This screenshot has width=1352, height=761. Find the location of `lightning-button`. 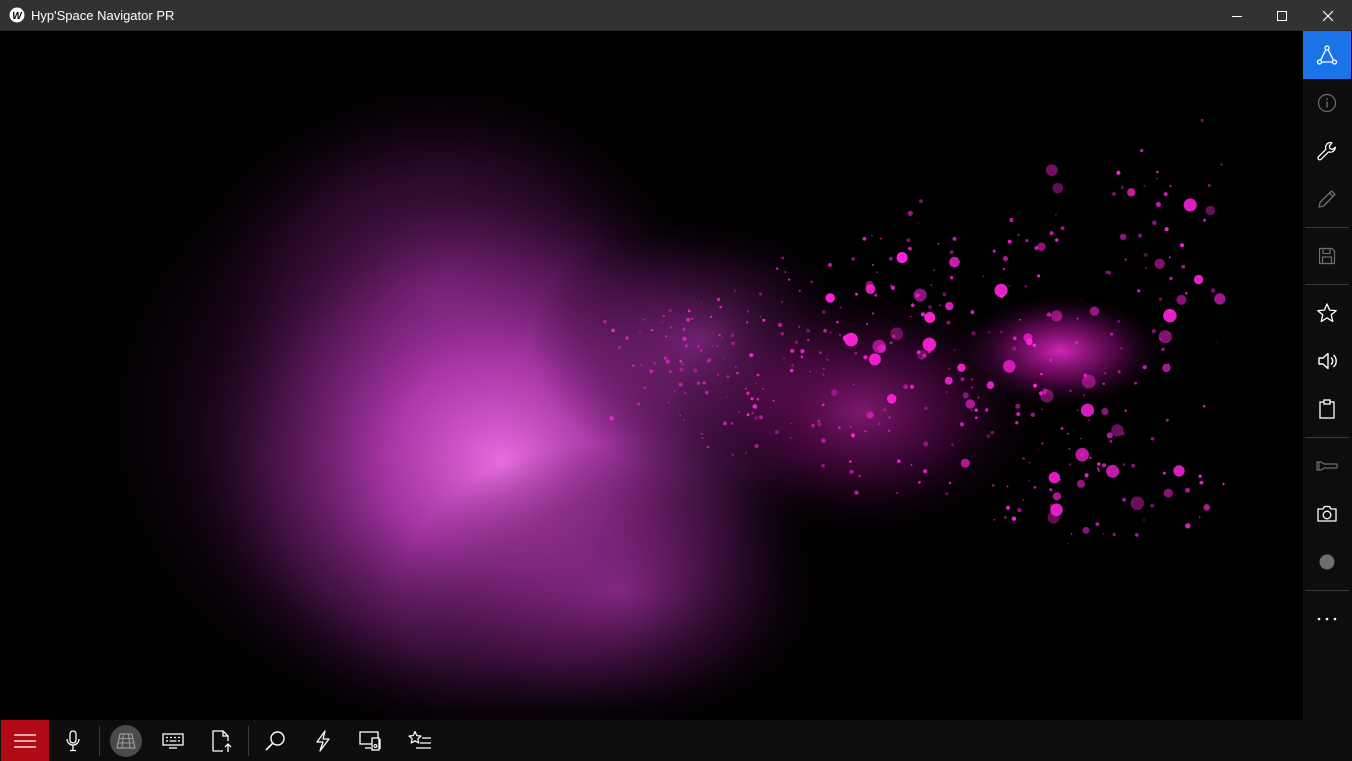

lightning-button is located at coordinates (323, 740).